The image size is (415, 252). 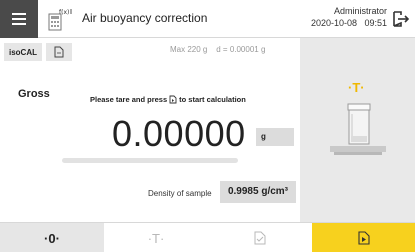 What do you see at coordinates (173, 99) in the screenshot?
I see `start-calc-icon` at bounding box center [173, 99].